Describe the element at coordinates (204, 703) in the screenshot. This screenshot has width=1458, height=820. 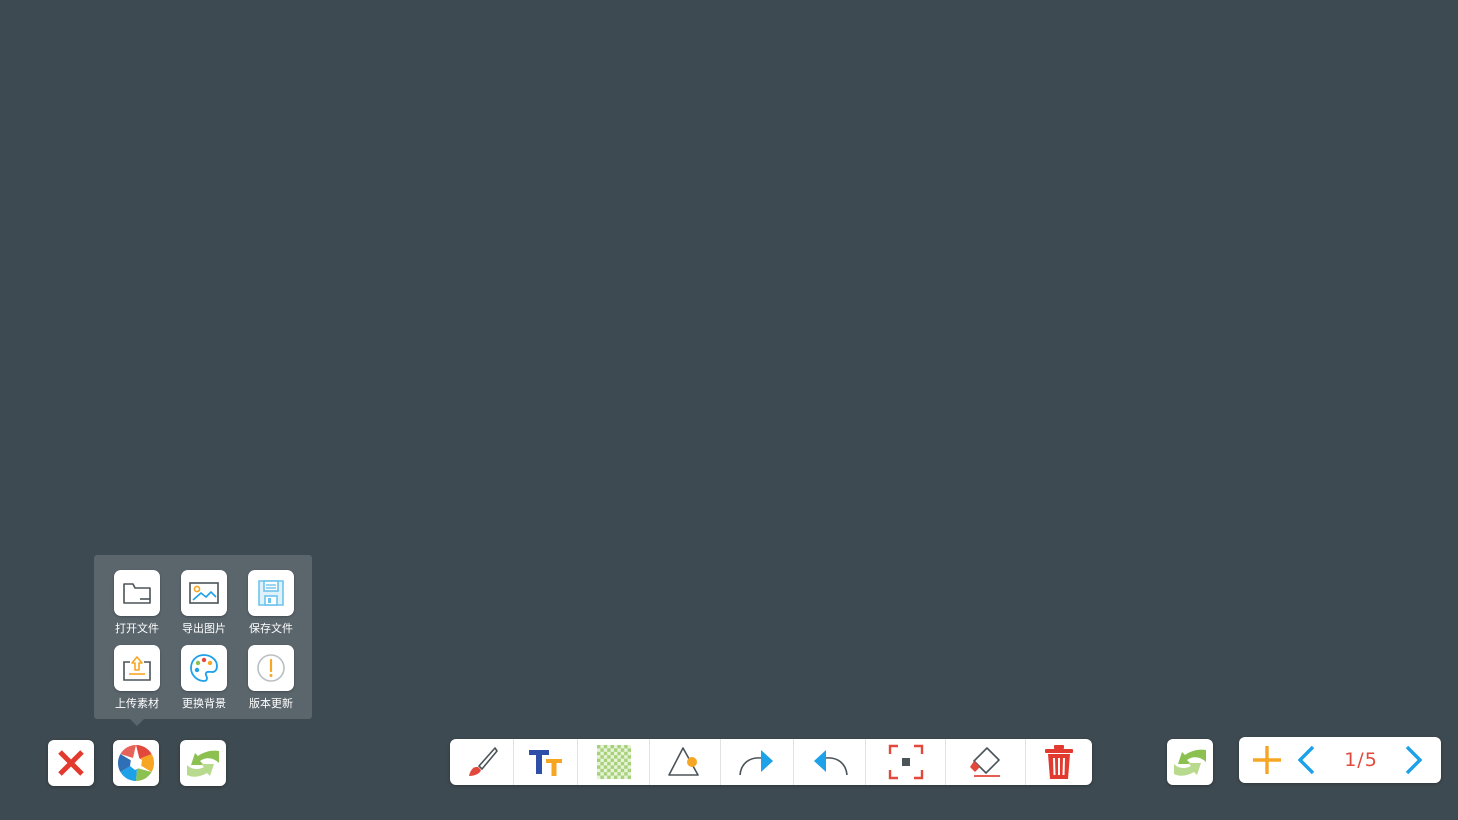
I see `change-background-label: 更换背景` at that location.